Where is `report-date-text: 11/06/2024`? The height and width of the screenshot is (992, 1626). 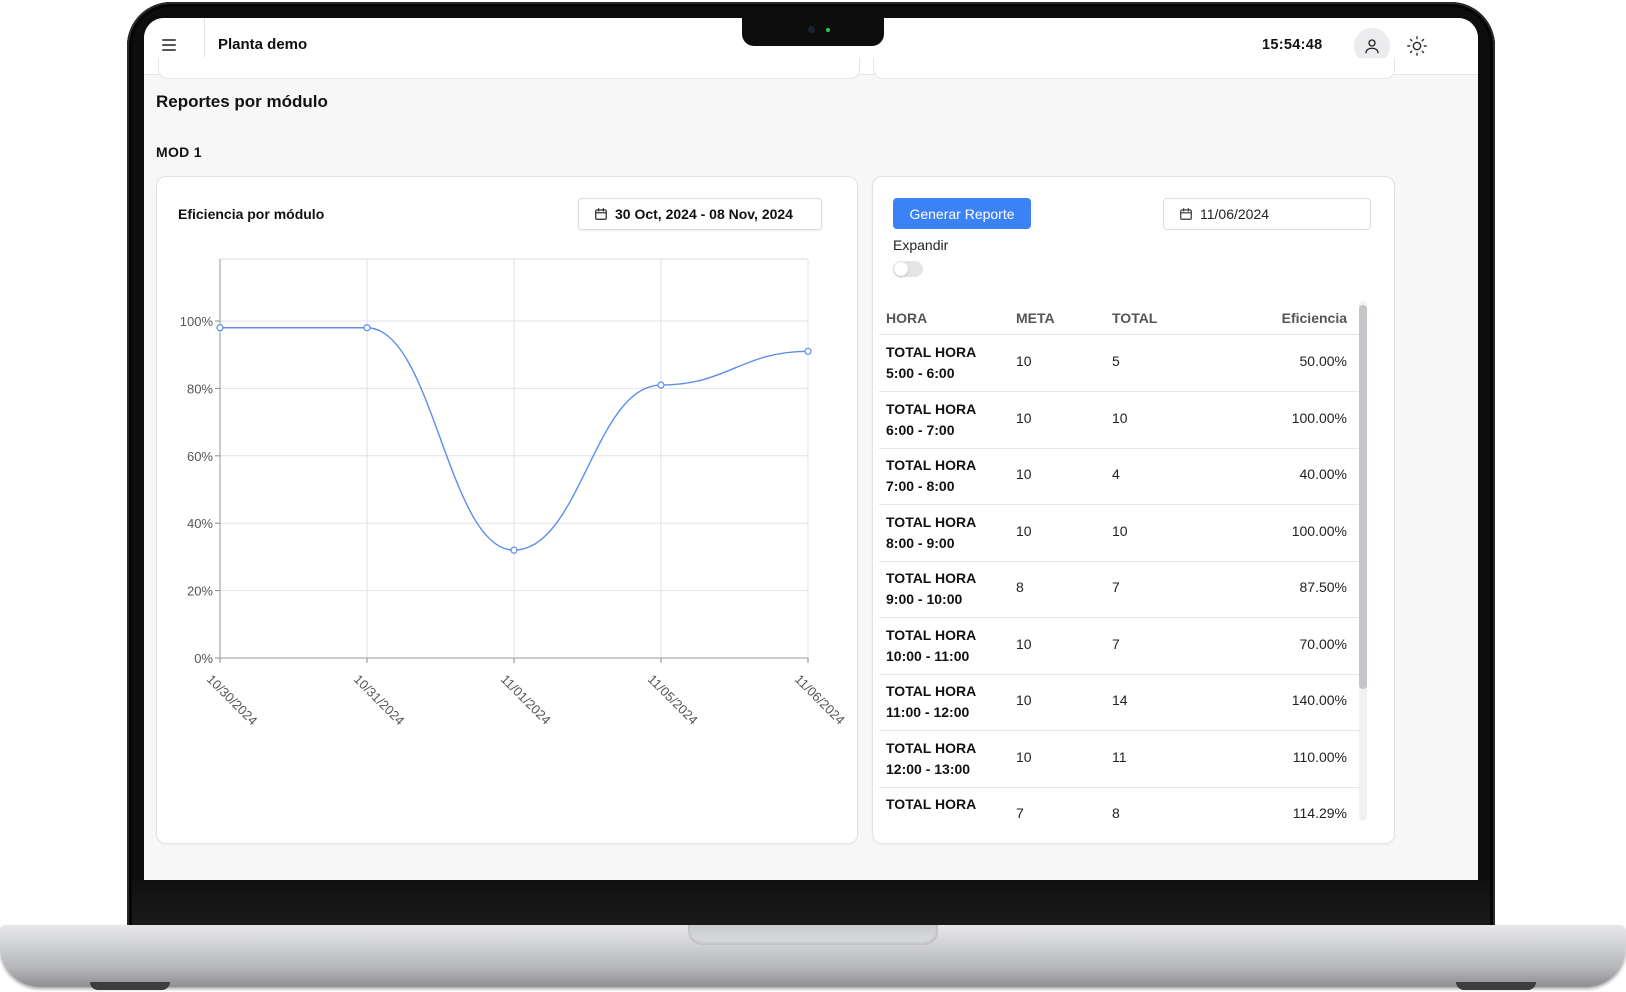 report-date-text: 11/06/2024 is located at coordinates (1235, 214).